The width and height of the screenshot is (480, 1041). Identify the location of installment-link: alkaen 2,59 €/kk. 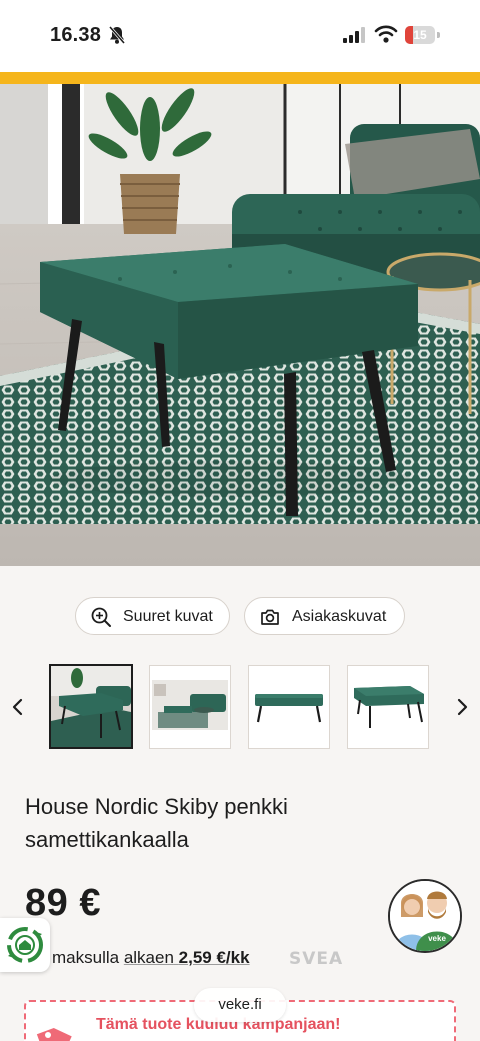
(187, 957).